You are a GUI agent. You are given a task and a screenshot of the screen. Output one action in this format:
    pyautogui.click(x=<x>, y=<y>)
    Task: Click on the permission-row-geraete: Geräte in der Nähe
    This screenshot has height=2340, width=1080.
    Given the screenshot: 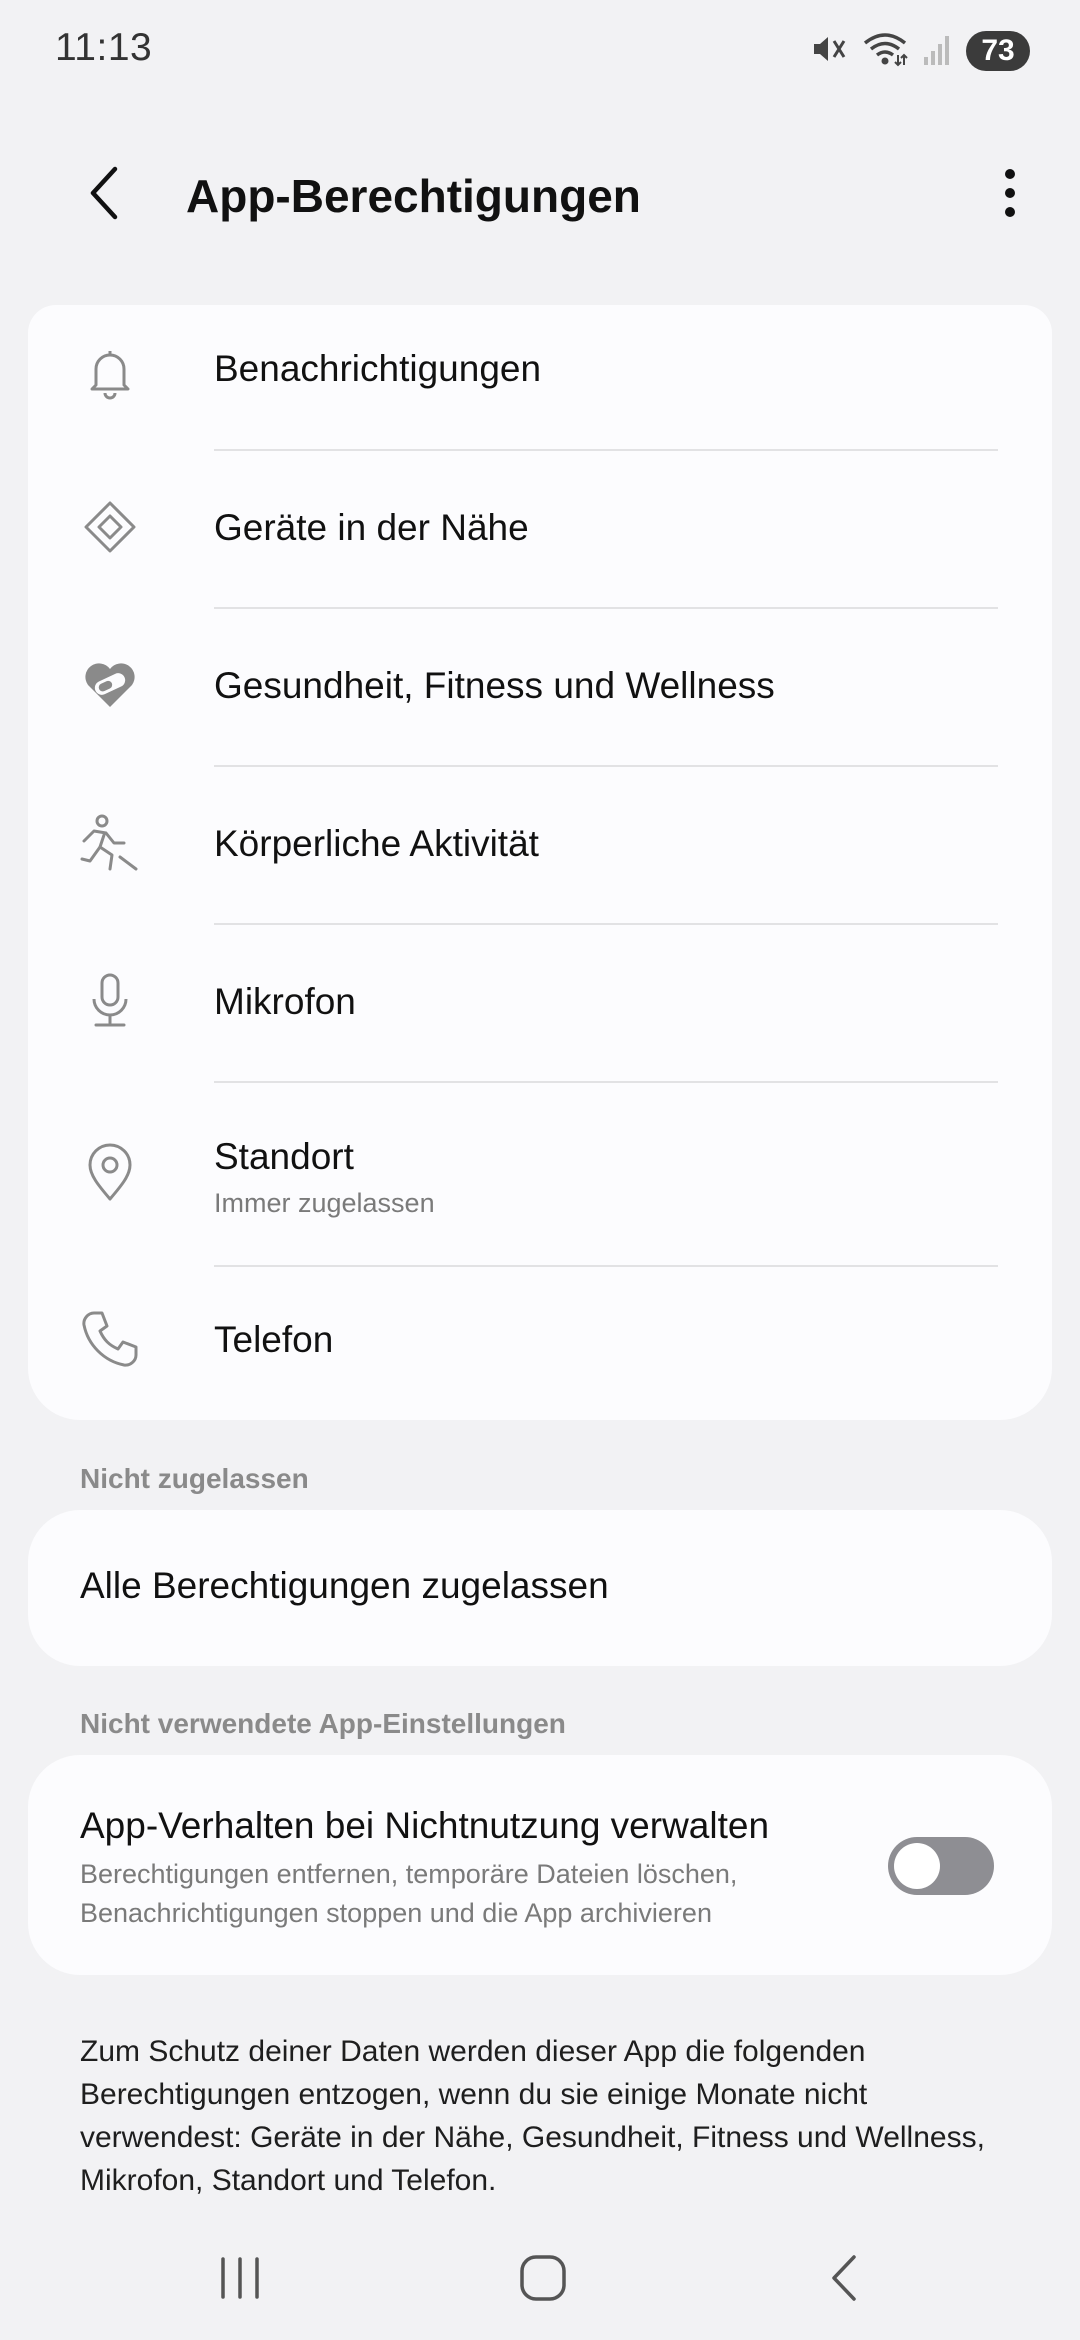 What is the action you would take?
    pyautogui.click(x=540, y=530)
    